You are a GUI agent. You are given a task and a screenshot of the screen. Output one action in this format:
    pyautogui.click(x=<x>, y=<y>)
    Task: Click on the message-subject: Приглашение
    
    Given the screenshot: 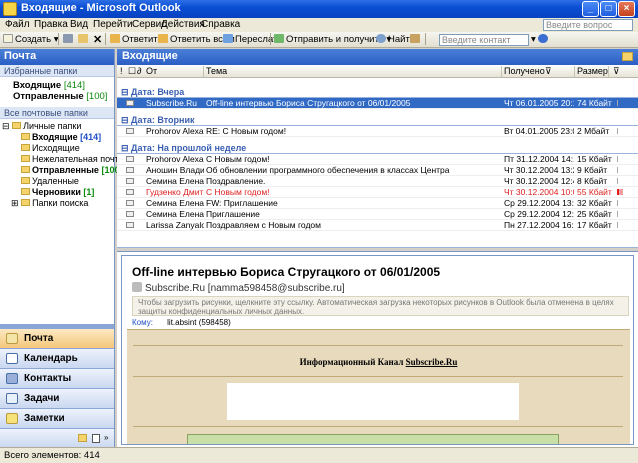 What is the action you would take?
    pyautogui.click(x=233, y=214)
    